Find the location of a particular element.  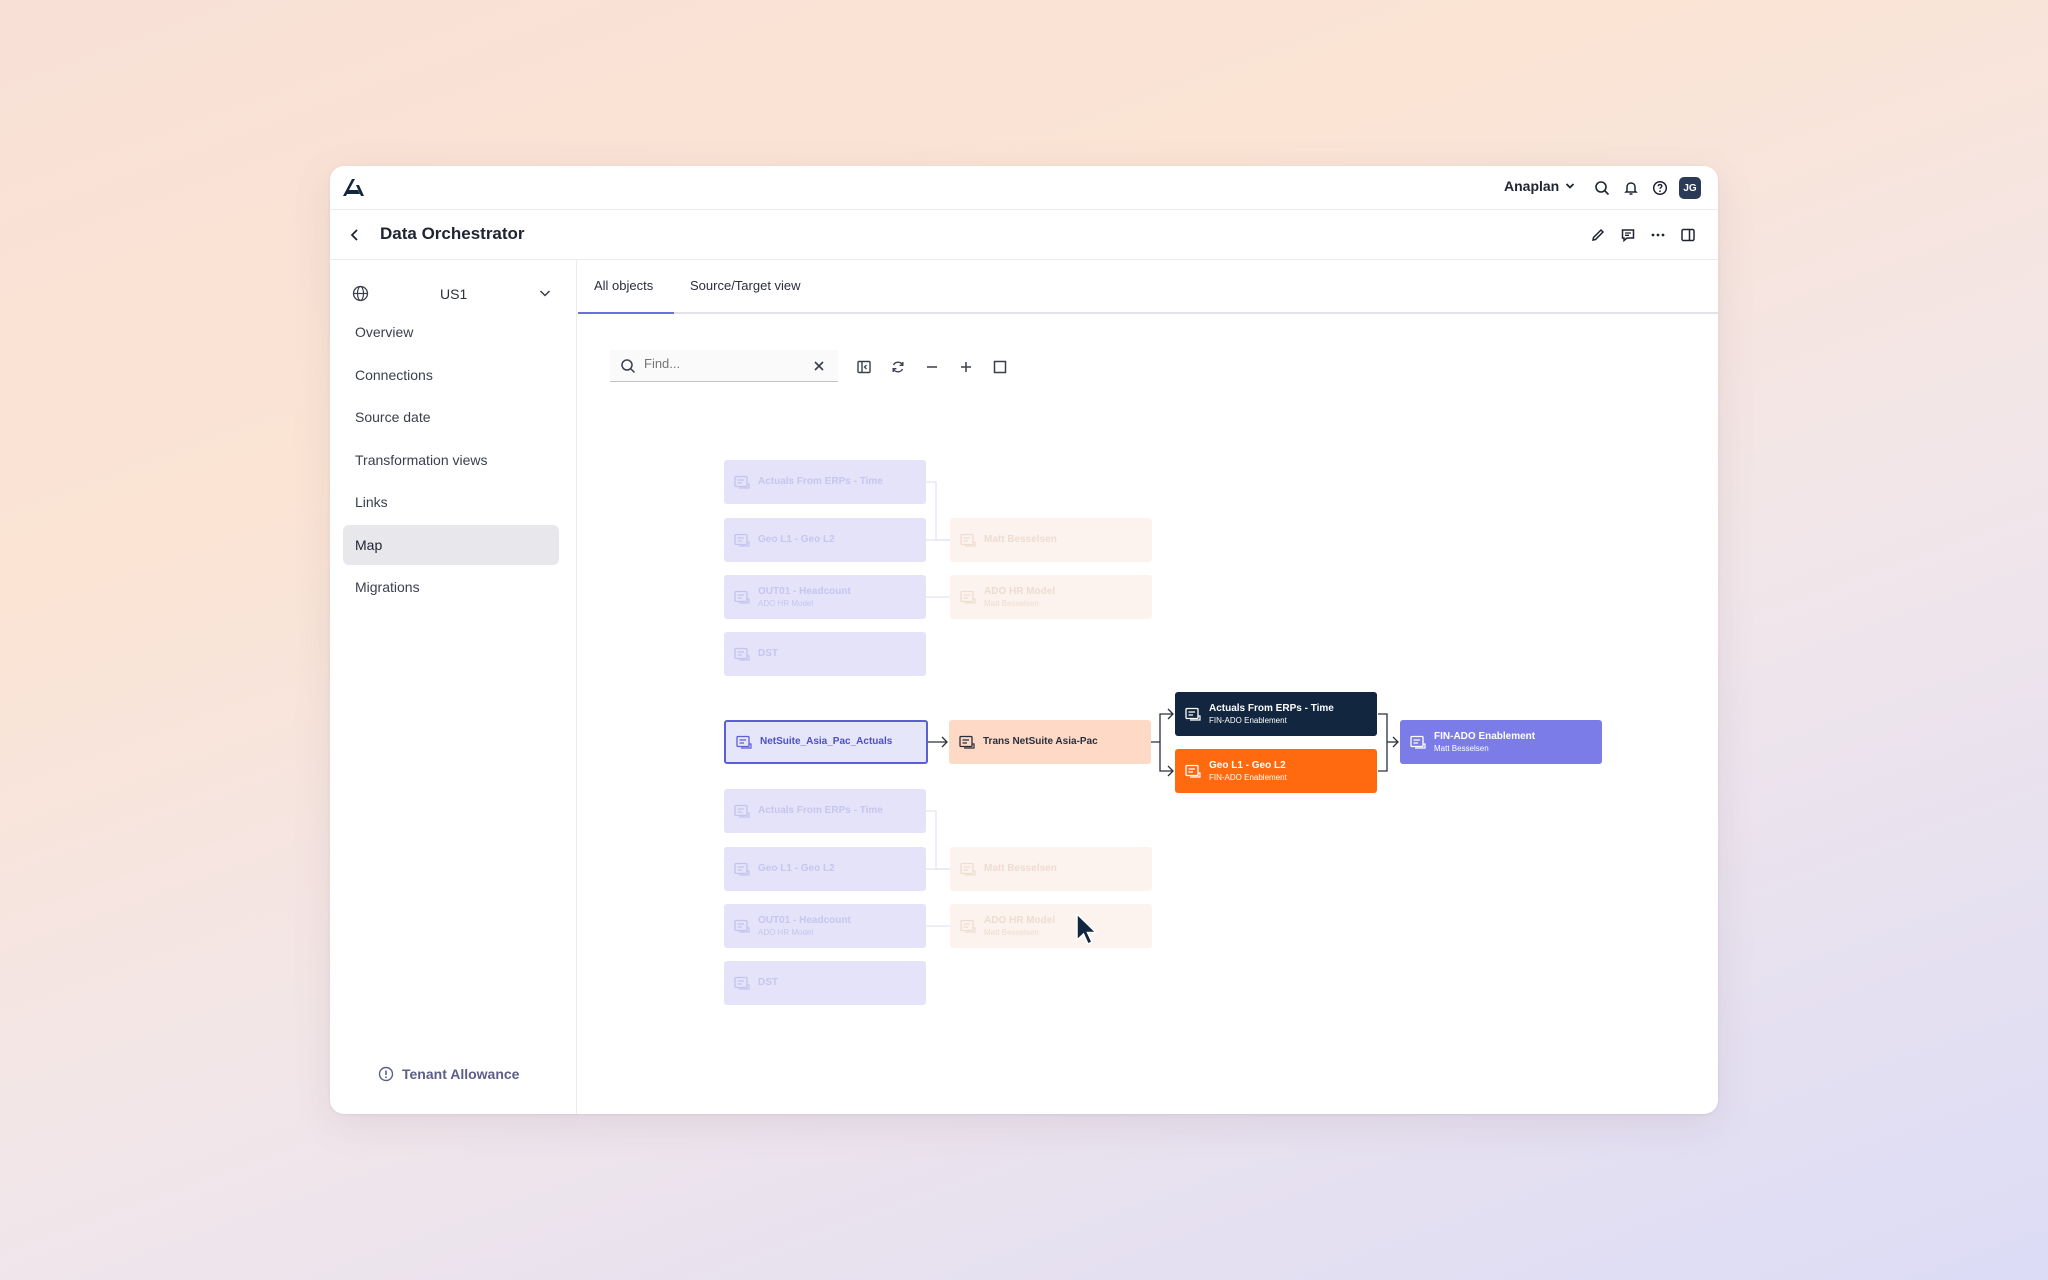

sidebar-item-transformation-views: Transformation views is located at coordinates (451, 460).